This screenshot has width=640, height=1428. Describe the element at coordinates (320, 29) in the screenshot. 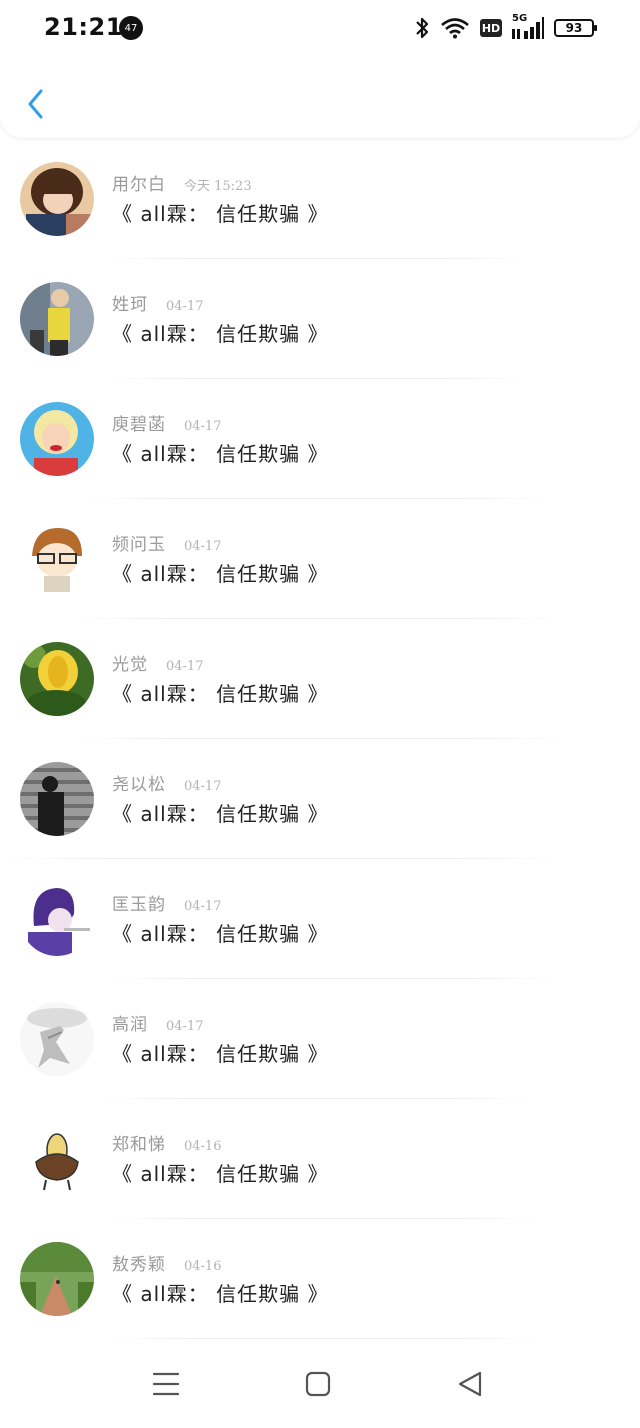

I see `status-bar: 21:21 47 HD 5G 93` at that location.